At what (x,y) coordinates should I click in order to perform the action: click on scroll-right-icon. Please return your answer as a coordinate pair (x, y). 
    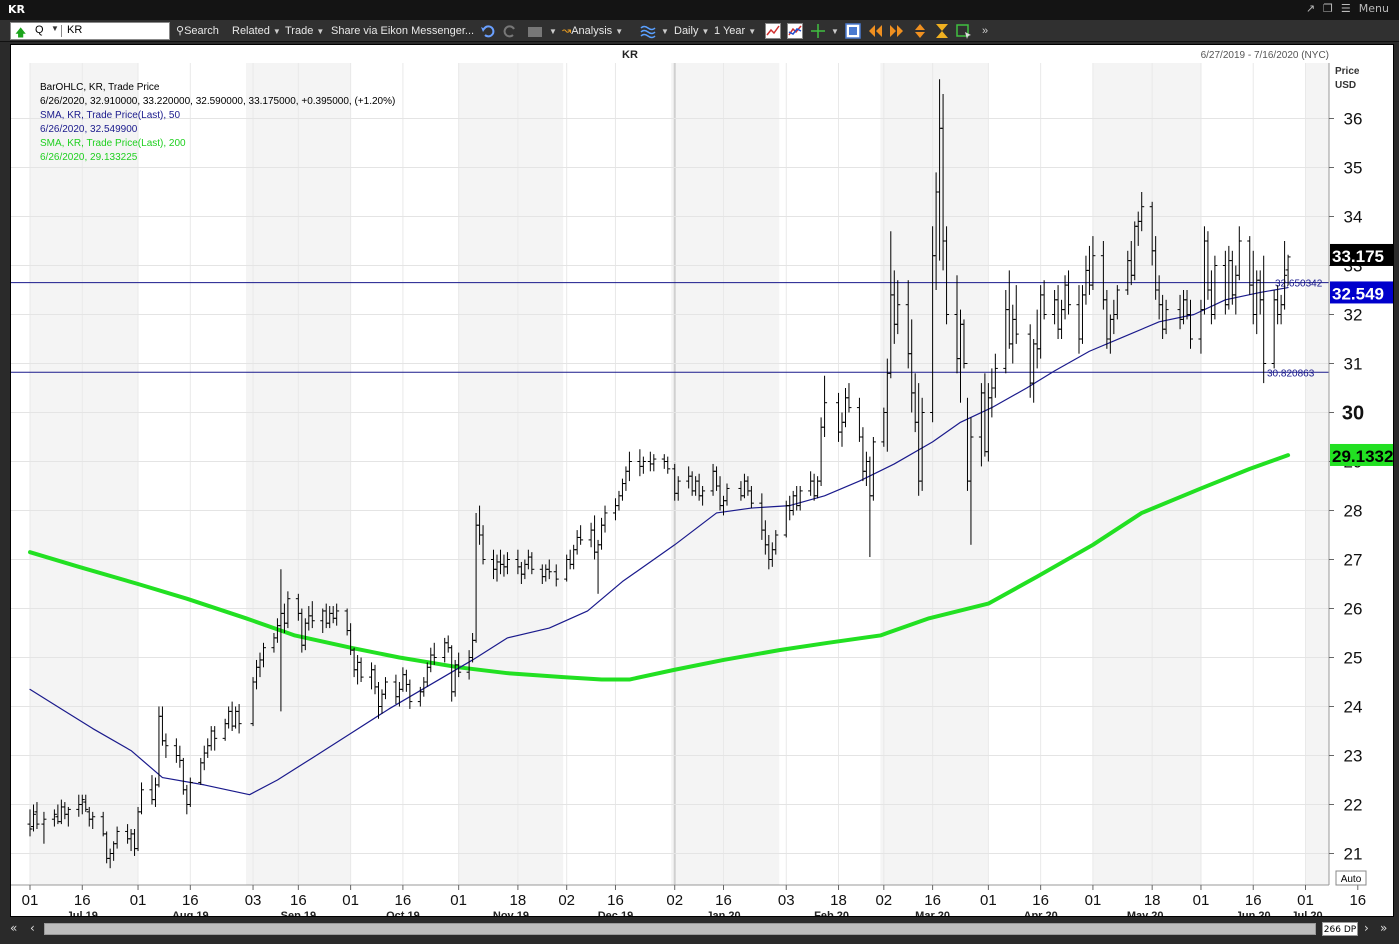
    Looking at the image, I should click on (897, 31).